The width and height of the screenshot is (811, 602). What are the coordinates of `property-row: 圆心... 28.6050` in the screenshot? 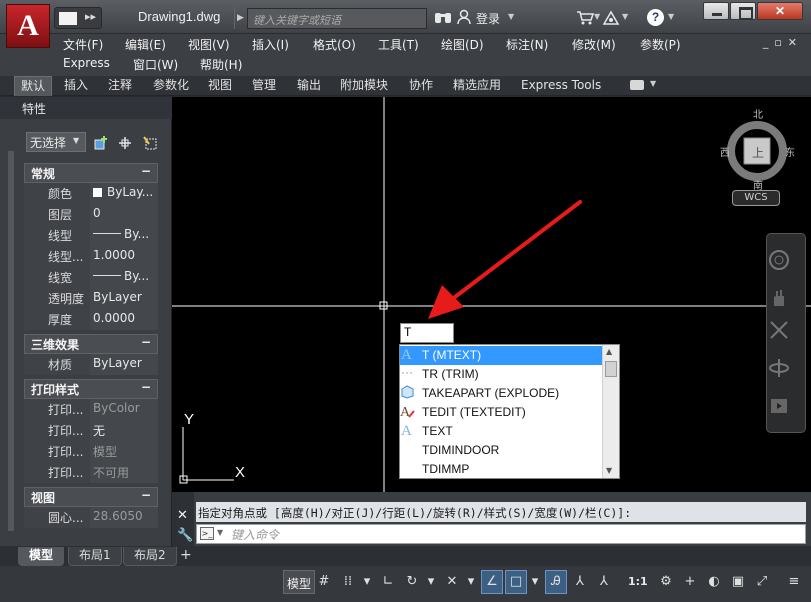 It's located at (91, 517).